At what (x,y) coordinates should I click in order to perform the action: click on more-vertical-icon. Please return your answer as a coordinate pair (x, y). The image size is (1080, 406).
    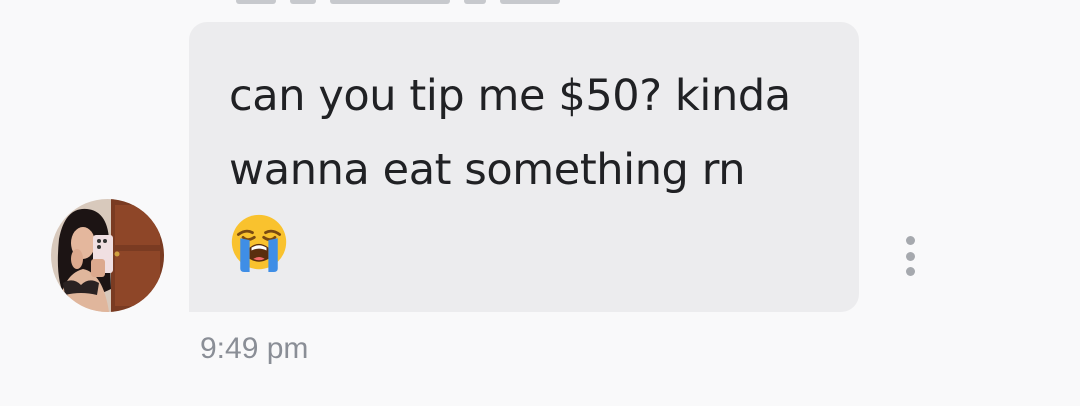
    Looking at the image, I should click on (910, 240).